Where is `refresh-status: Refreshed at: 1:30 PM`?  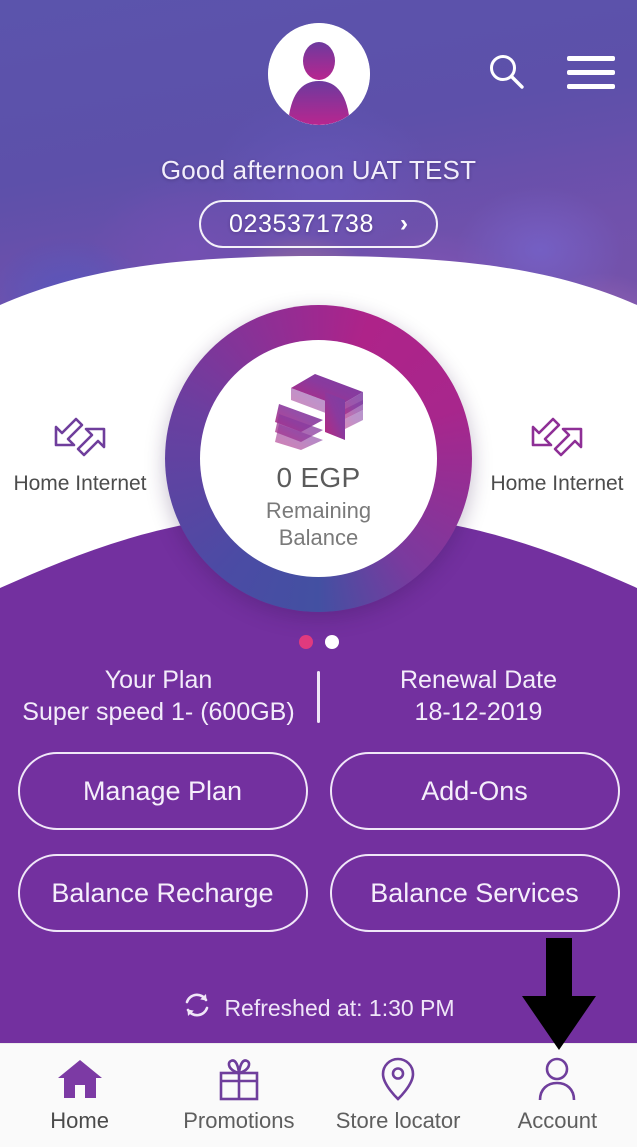
refresh-status: Refreshed at: 1:30 PM is located at coordinates (318, 1008).